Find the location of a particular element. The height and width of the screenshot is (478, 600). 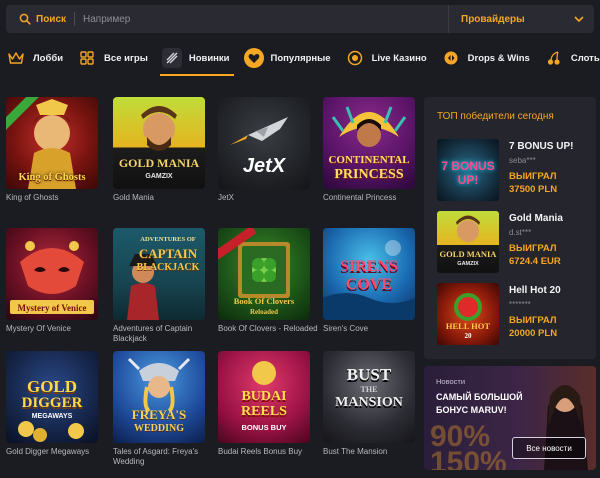

winner-game-thumbnail: GOLD MANIA GAMZIX is located at coordinates (468, 242).